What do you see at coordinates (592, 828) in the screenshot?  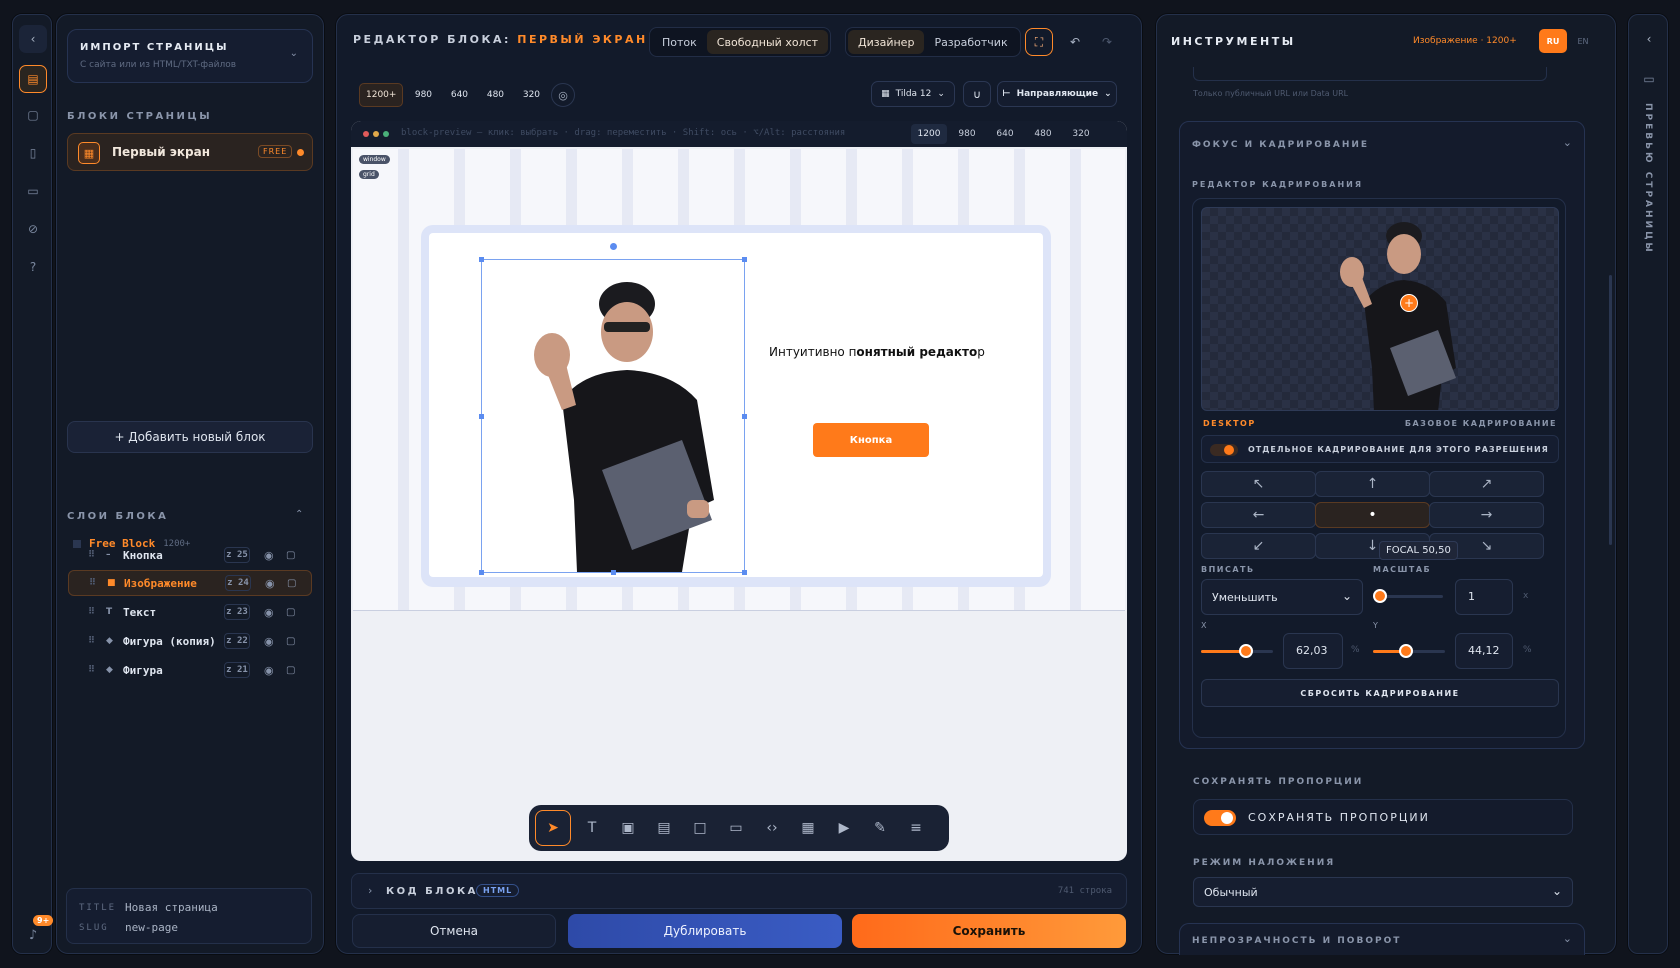 I see `text-tool-icon: T` at bounding box center [592, 828].